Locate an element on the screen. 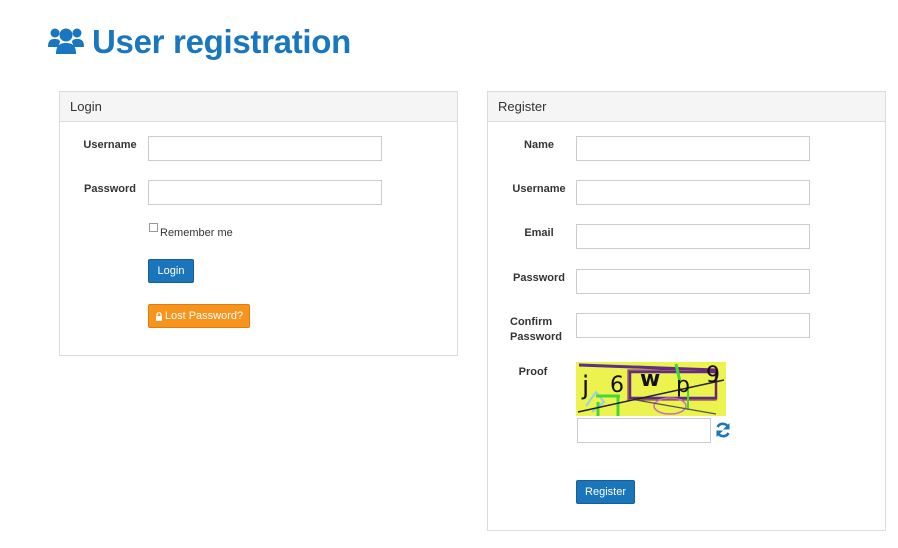  refresh-icon is located at coordinates (723, 432).